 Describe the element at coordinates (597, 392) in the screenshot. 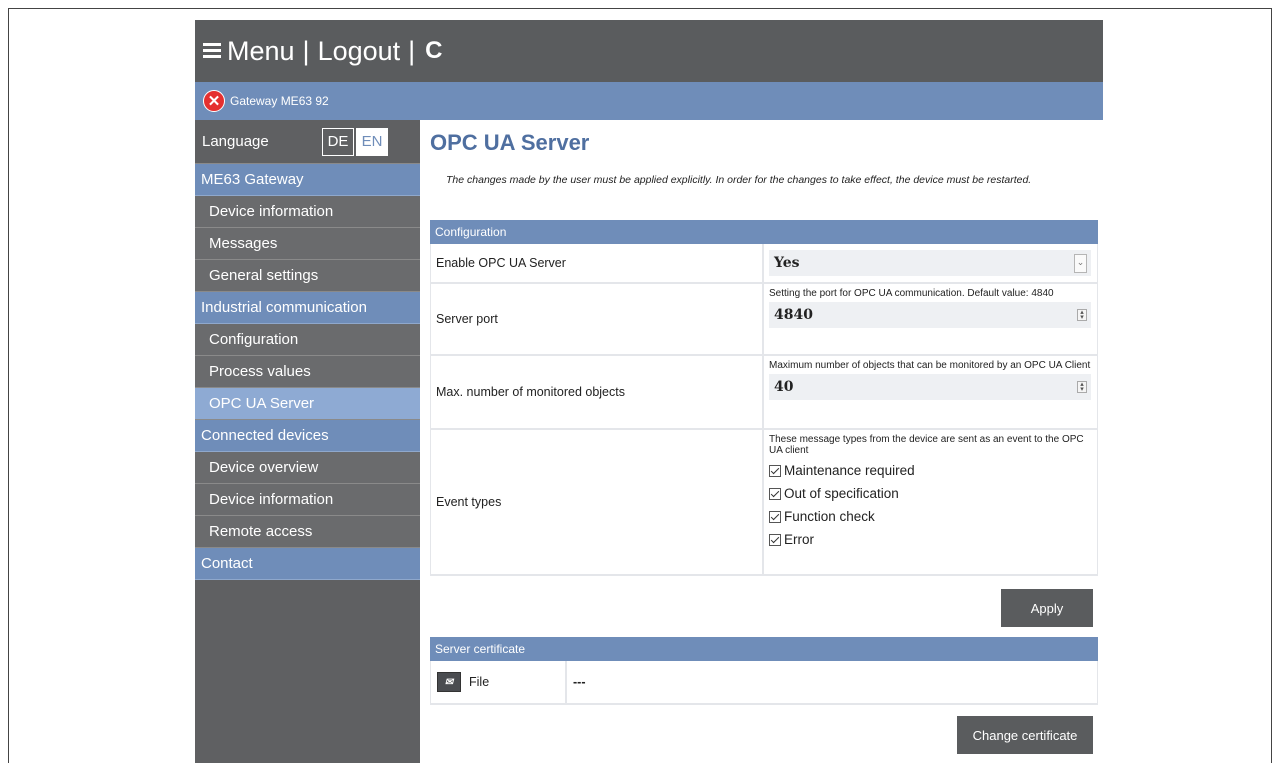

I see `max-objects-label: Max. number of monitored objects` at that location.